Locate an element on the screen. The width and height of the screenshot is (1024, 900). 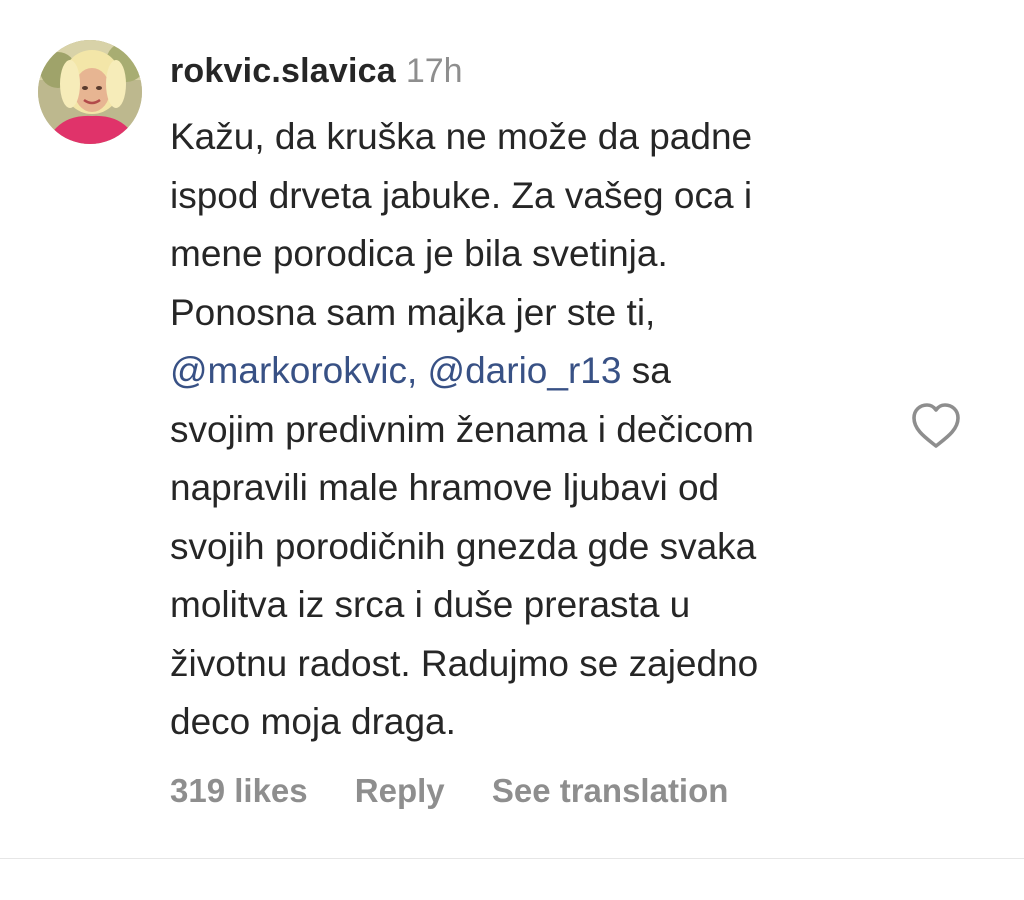
timestamp: 17h is located at coordinates (434, 71).